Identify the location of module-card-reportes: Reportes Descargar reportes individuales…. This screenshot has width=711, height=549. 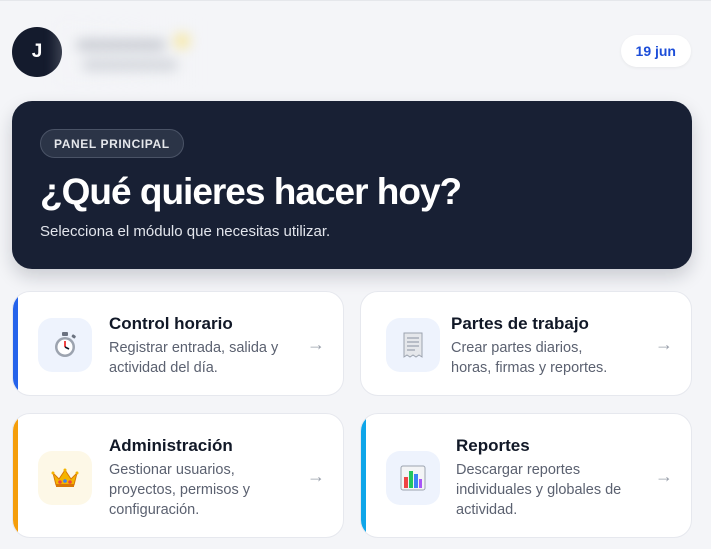
(526, 475).